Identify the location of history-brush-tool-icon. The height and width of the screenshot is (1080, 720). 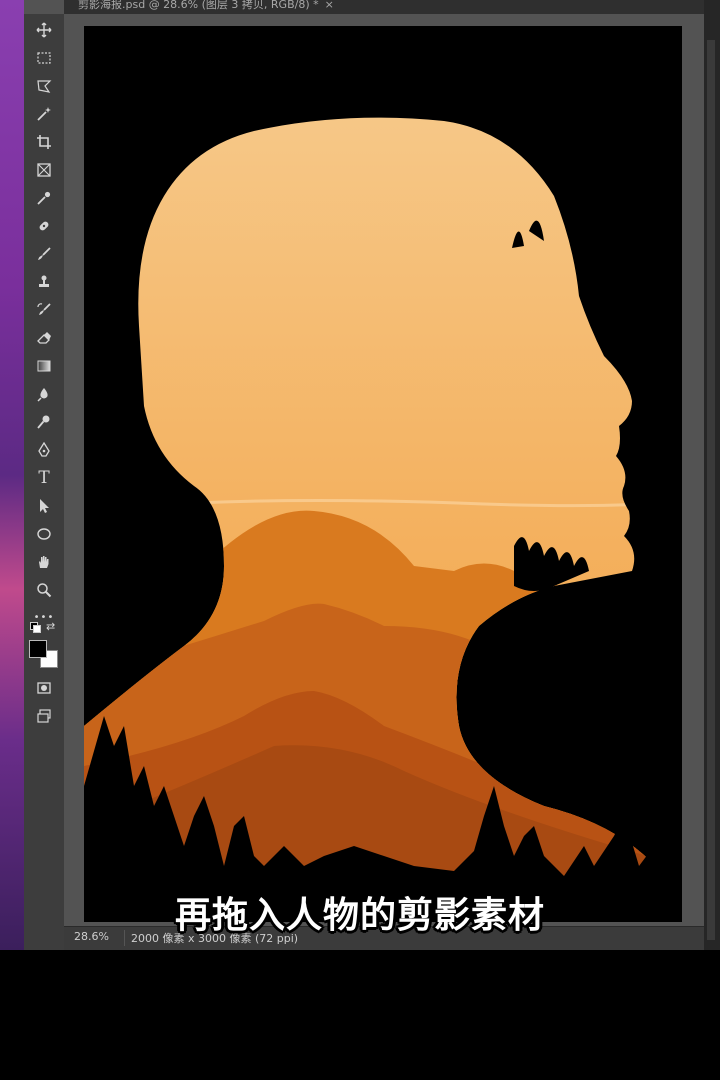
(44, 310).